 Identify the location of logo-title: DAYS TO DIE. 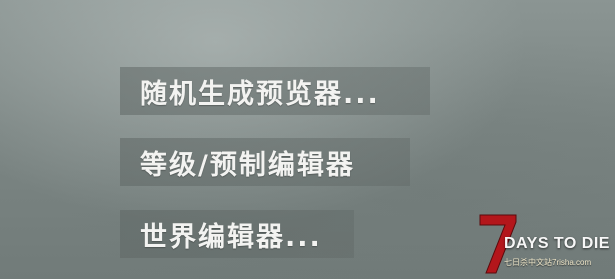
(557, 243).